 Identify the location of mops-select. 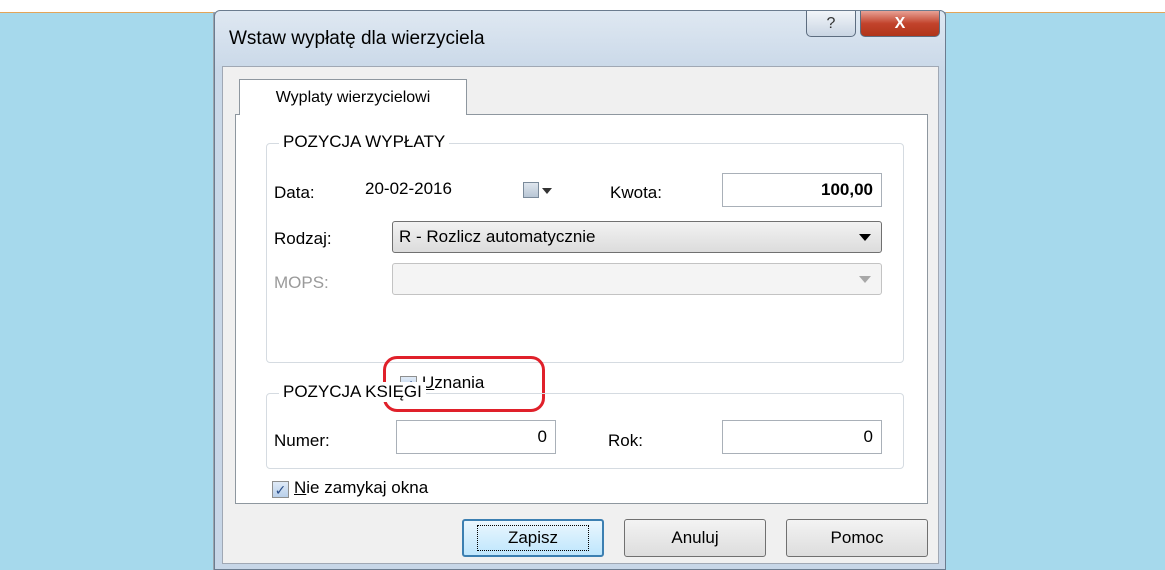
(637, 279).